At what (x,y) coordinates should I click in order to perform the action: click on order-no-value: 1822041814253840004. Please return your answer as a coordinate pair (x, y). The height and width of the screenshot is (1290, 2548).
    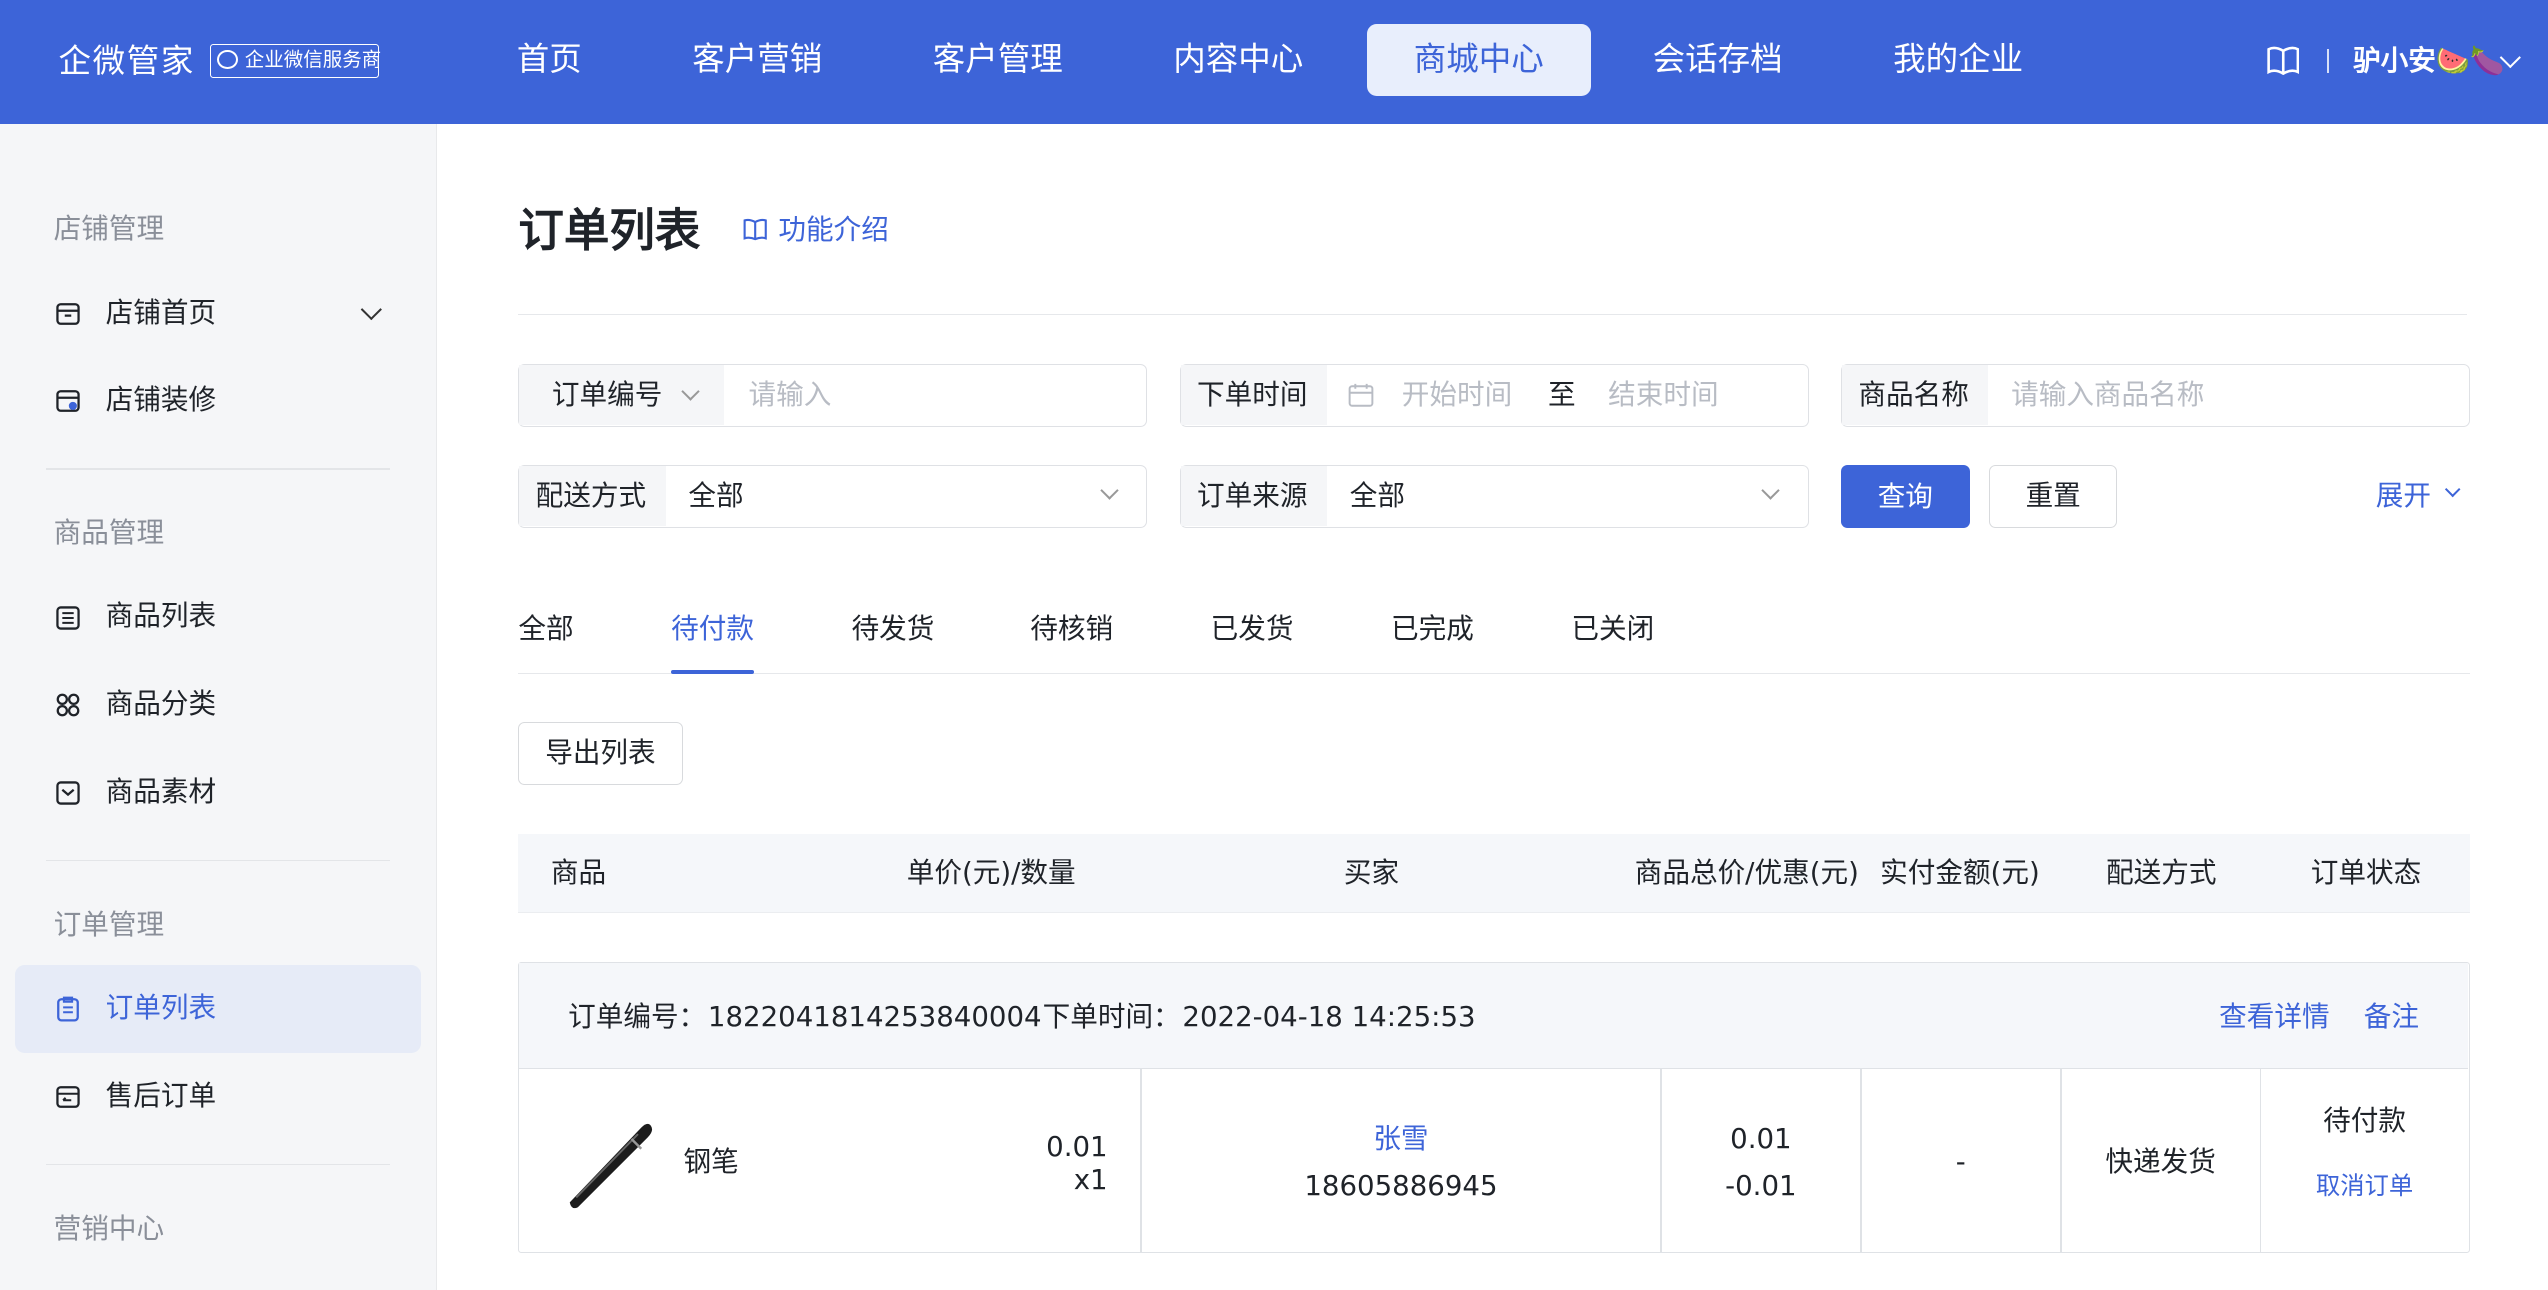
    Looking at the image, I should click on (874, 1017).